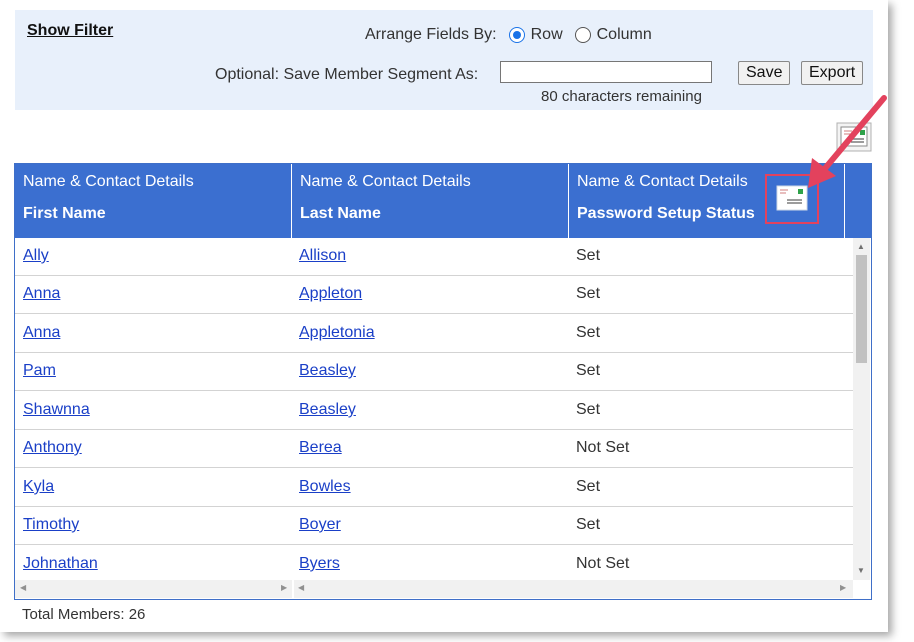 This screenshot has width=914, height=642. I want to click on table-row: Anna Appleton Set, so click(434, 295).